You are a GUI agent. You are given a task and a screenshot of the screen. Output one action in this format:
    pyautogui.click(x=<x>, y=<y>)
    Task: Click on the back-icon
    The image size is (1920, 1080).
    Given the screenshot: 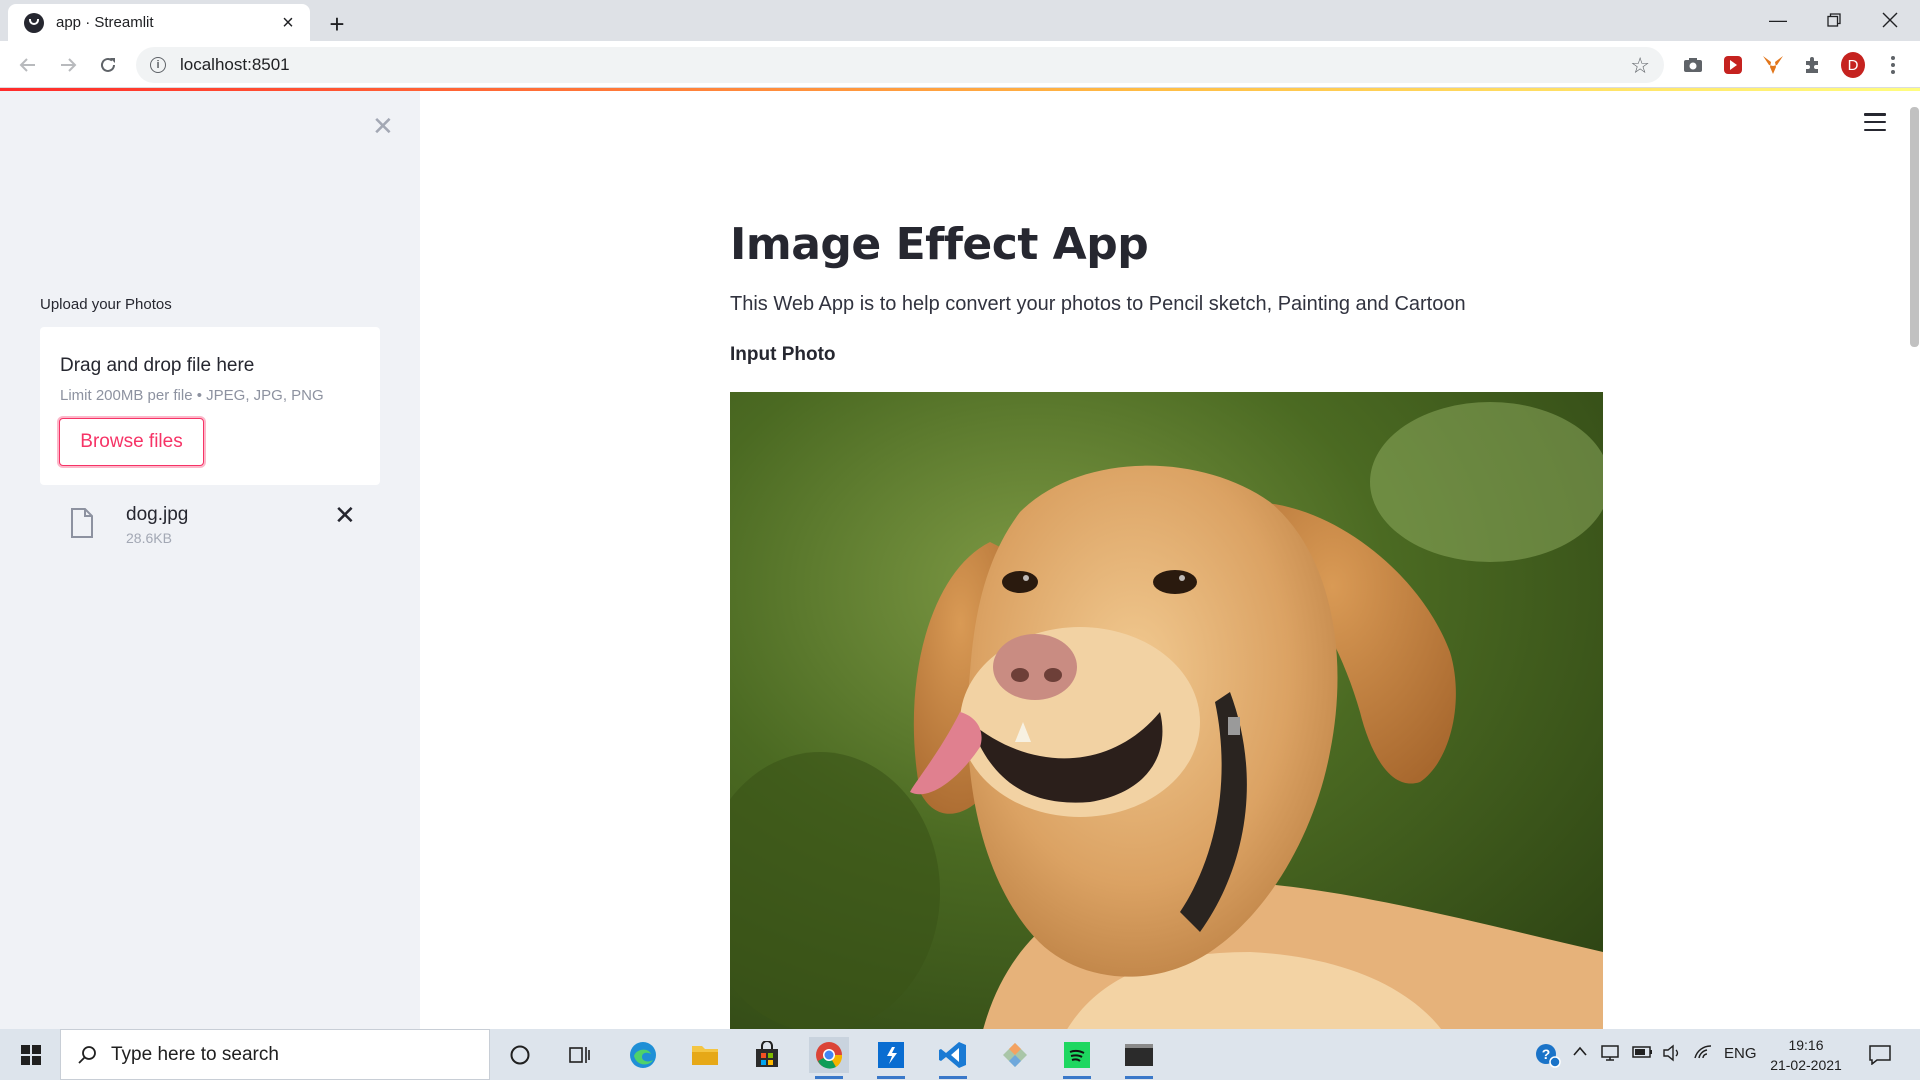 What is the action you would take?
    pyautogui.click(x=28, y=65)
    